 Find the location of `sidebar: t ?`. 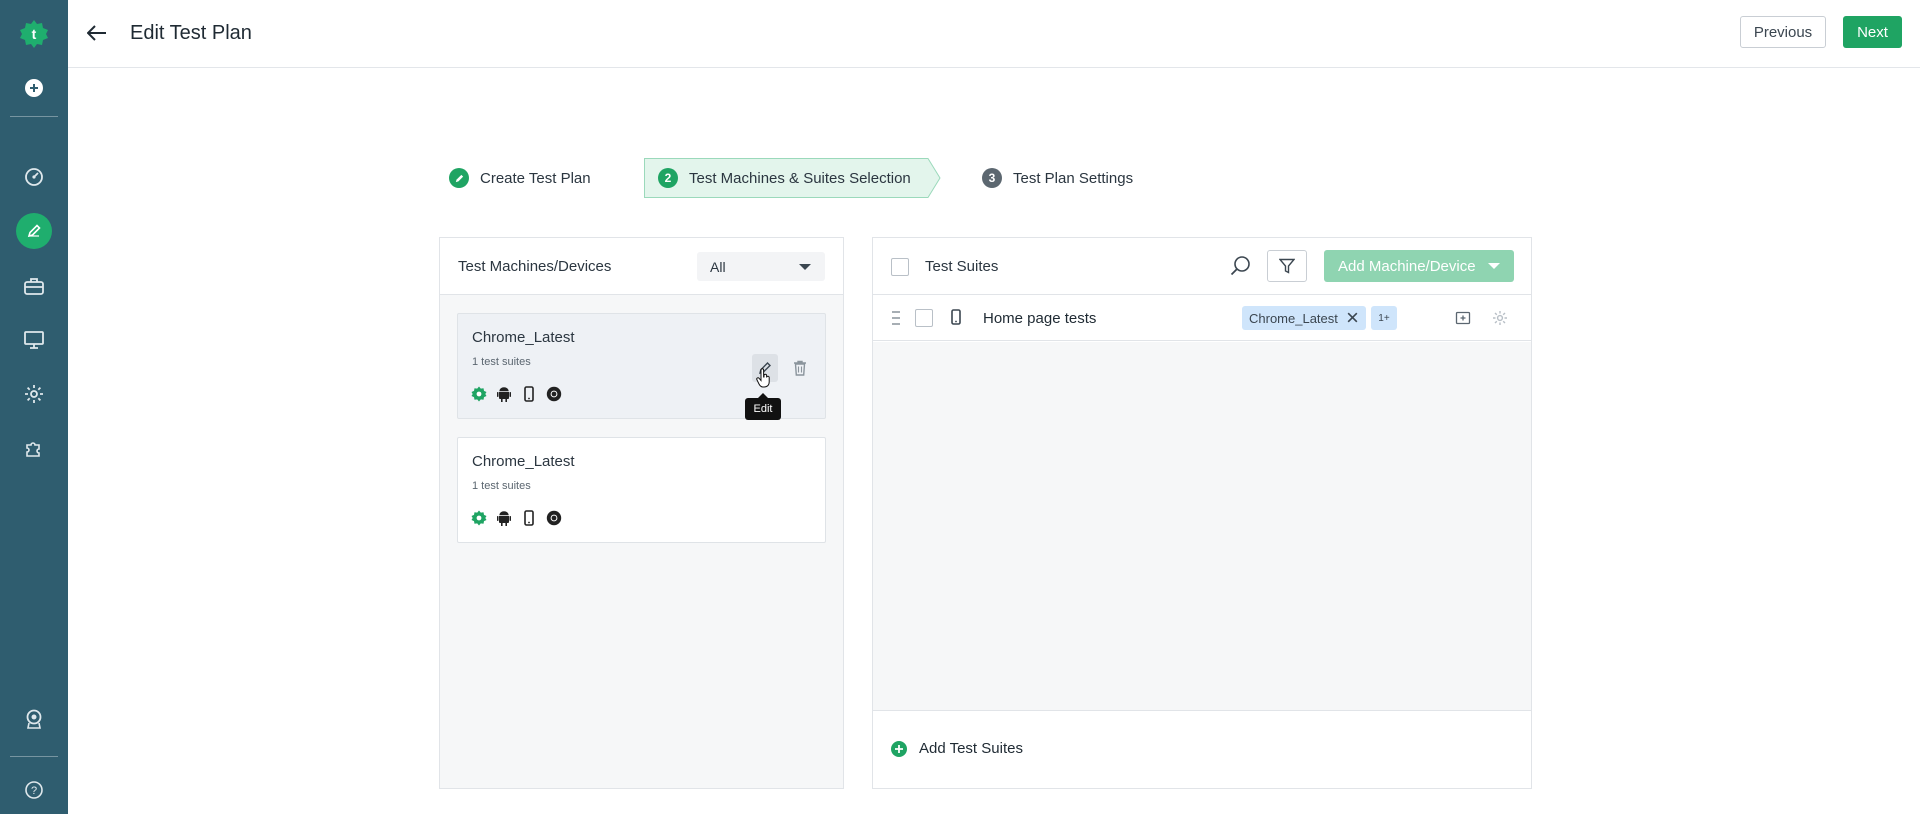

sidebar: t ? is located at coordinates (34, 407).